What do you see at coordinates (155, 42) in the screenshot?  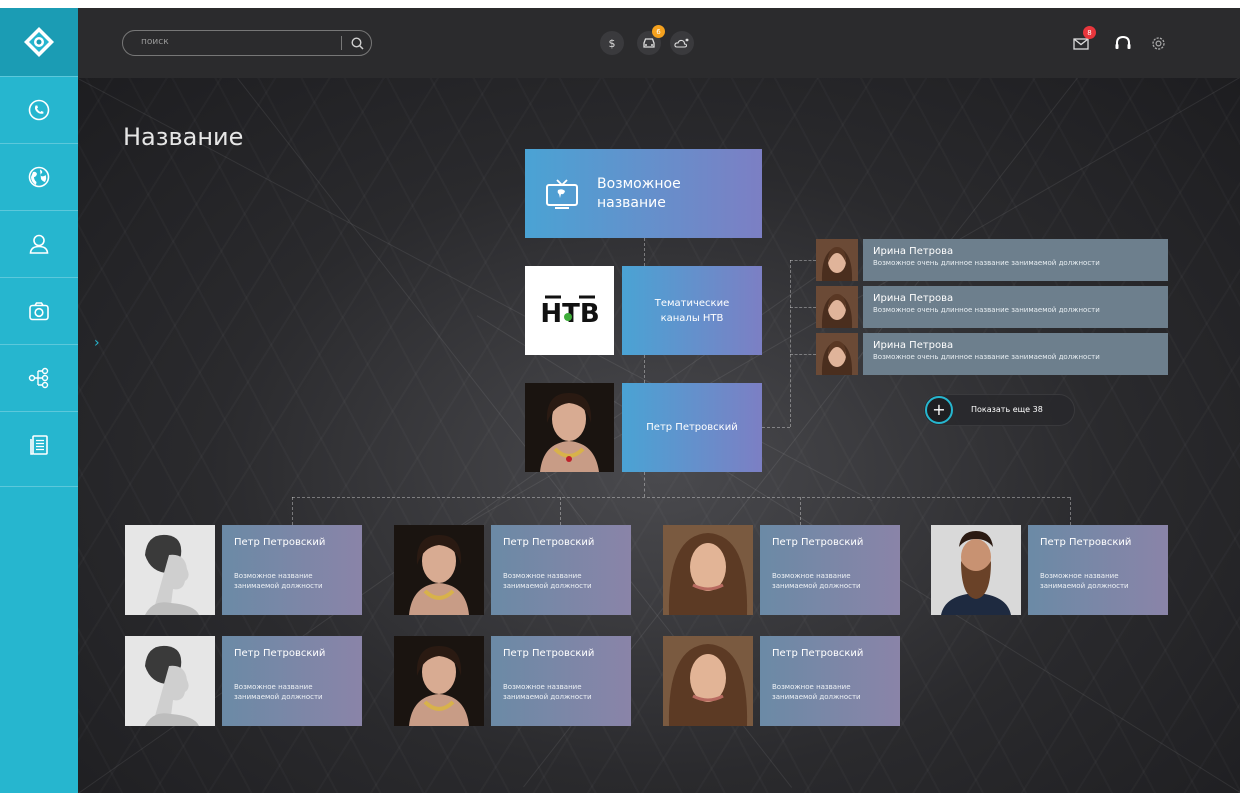 I see `search-placeholder: поиск` at bounding box center [155, 42].